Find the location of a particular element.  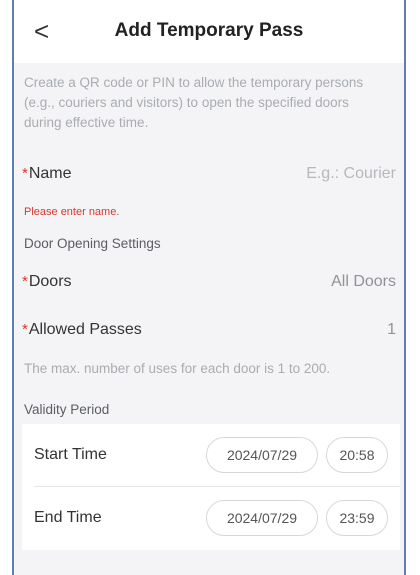

allowed-passes-value: 1 is located at coordinates (391, 330).